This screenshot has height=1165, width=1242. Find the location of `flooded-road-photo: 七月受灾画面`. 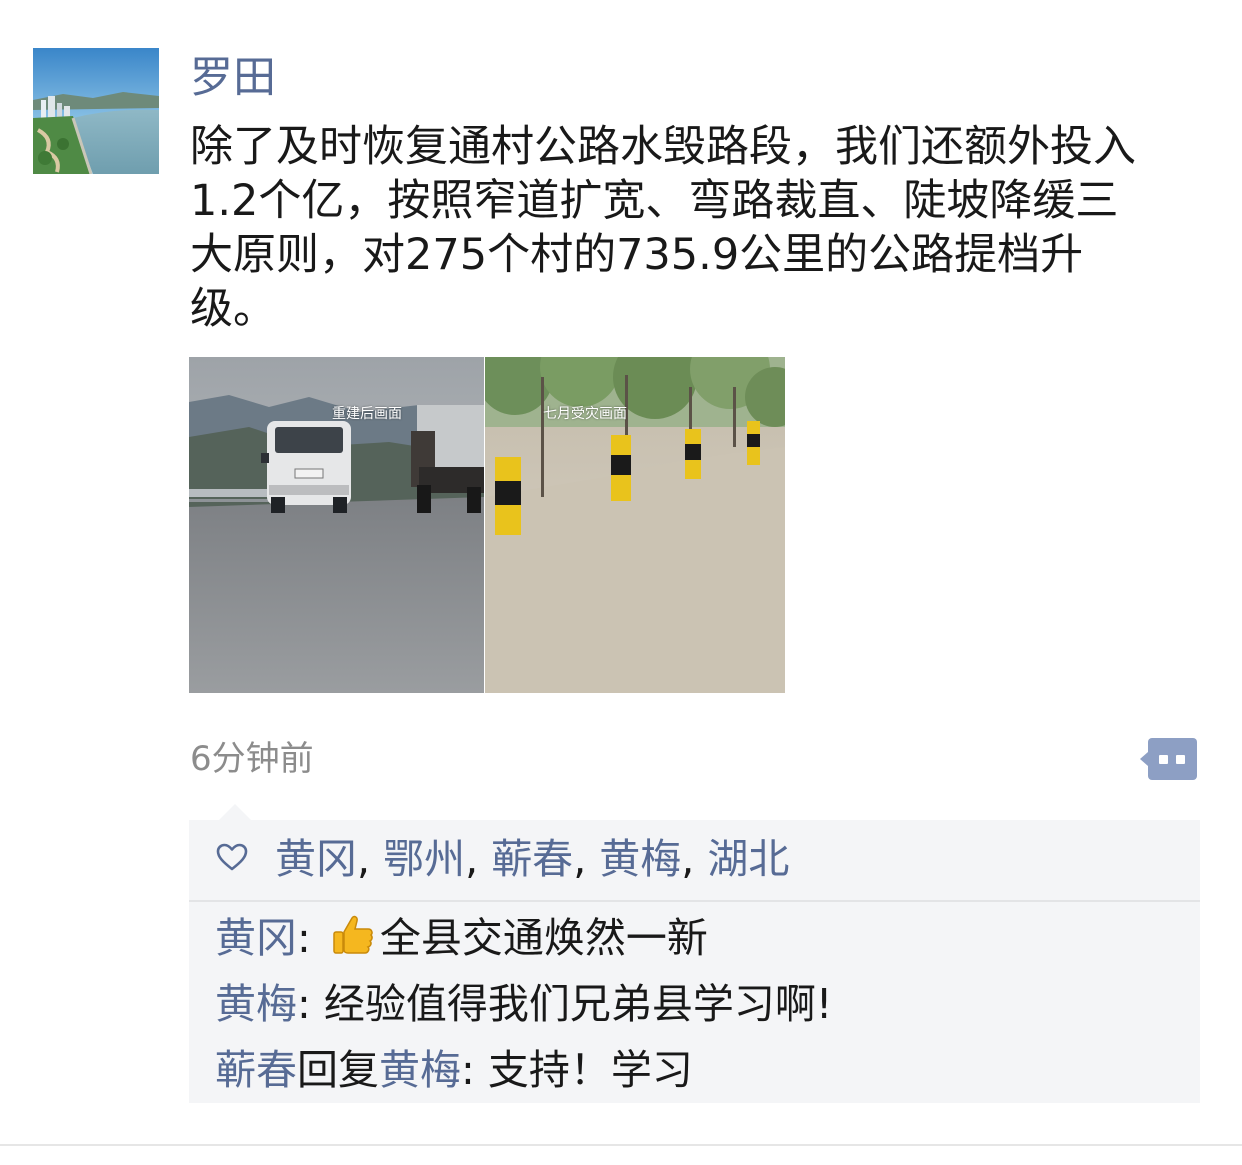

flooded-road-photo: 七月受灾画面 is located at coordinates (635, 525).